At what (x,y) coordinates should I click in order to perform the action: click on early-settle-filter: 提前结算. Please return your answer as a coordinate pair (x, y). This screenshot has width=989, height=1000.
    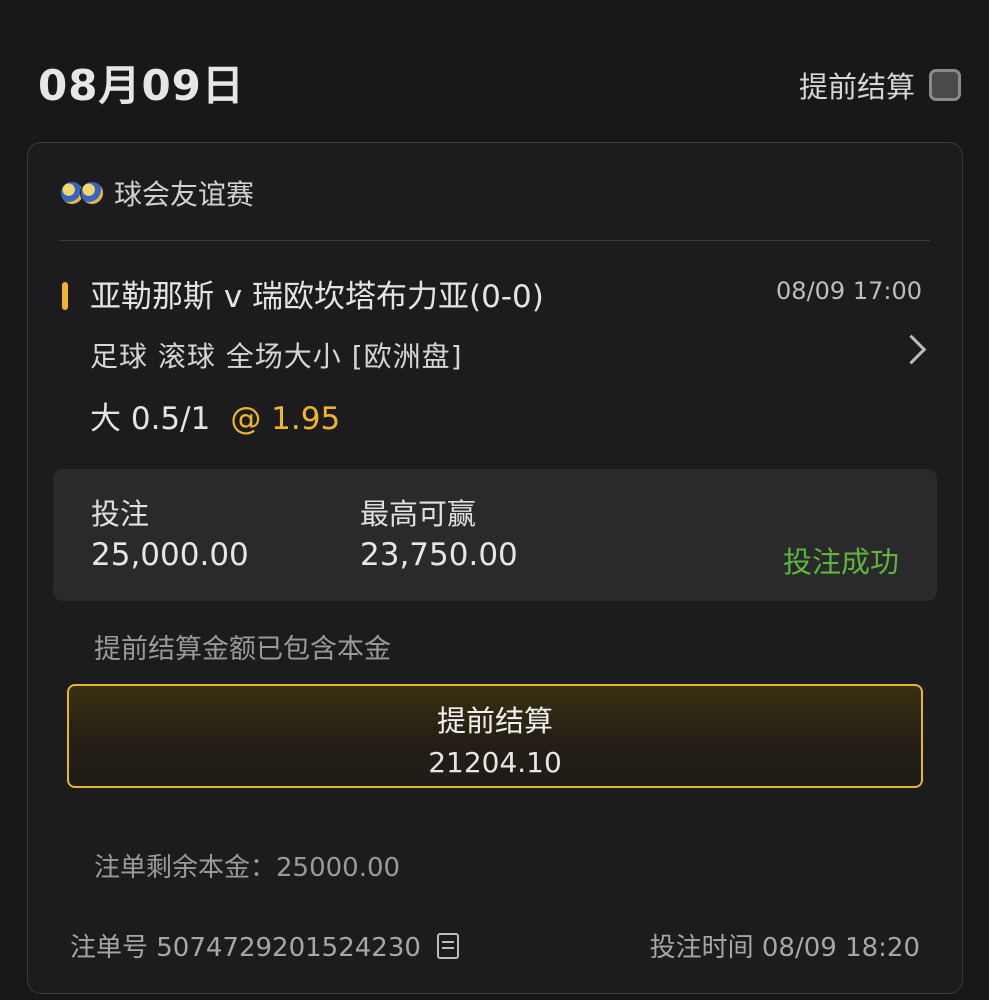
    Looking at the image, I should click on (880, 85).